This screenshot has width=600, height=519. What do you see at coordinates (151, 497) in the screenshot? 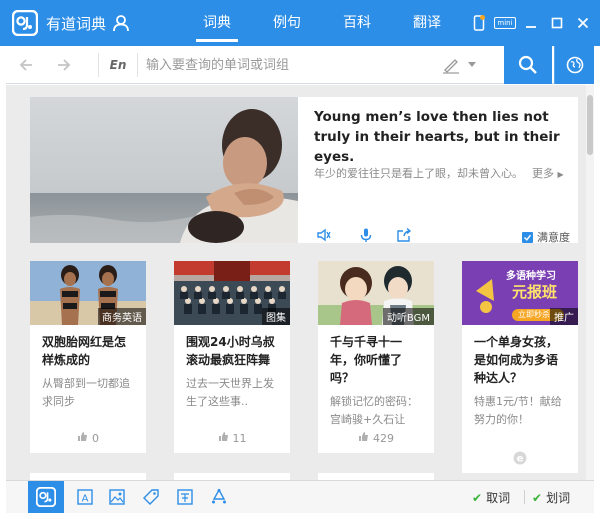
I see `tag-icon` at bounding box center [151, 497].